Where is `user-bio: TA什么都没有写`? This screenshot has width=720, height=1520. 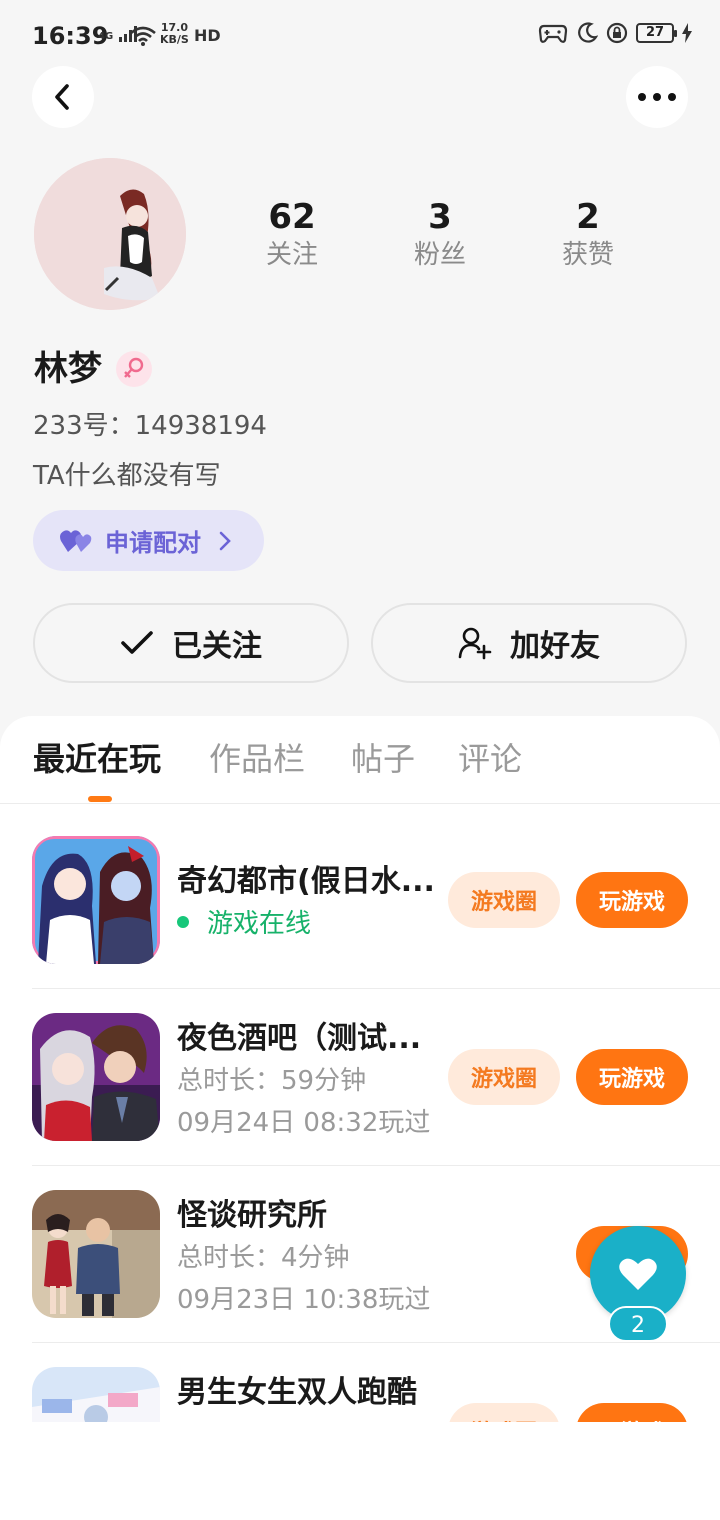 user-bio: TA什么都没有写 is located at coordinates (127, 476).